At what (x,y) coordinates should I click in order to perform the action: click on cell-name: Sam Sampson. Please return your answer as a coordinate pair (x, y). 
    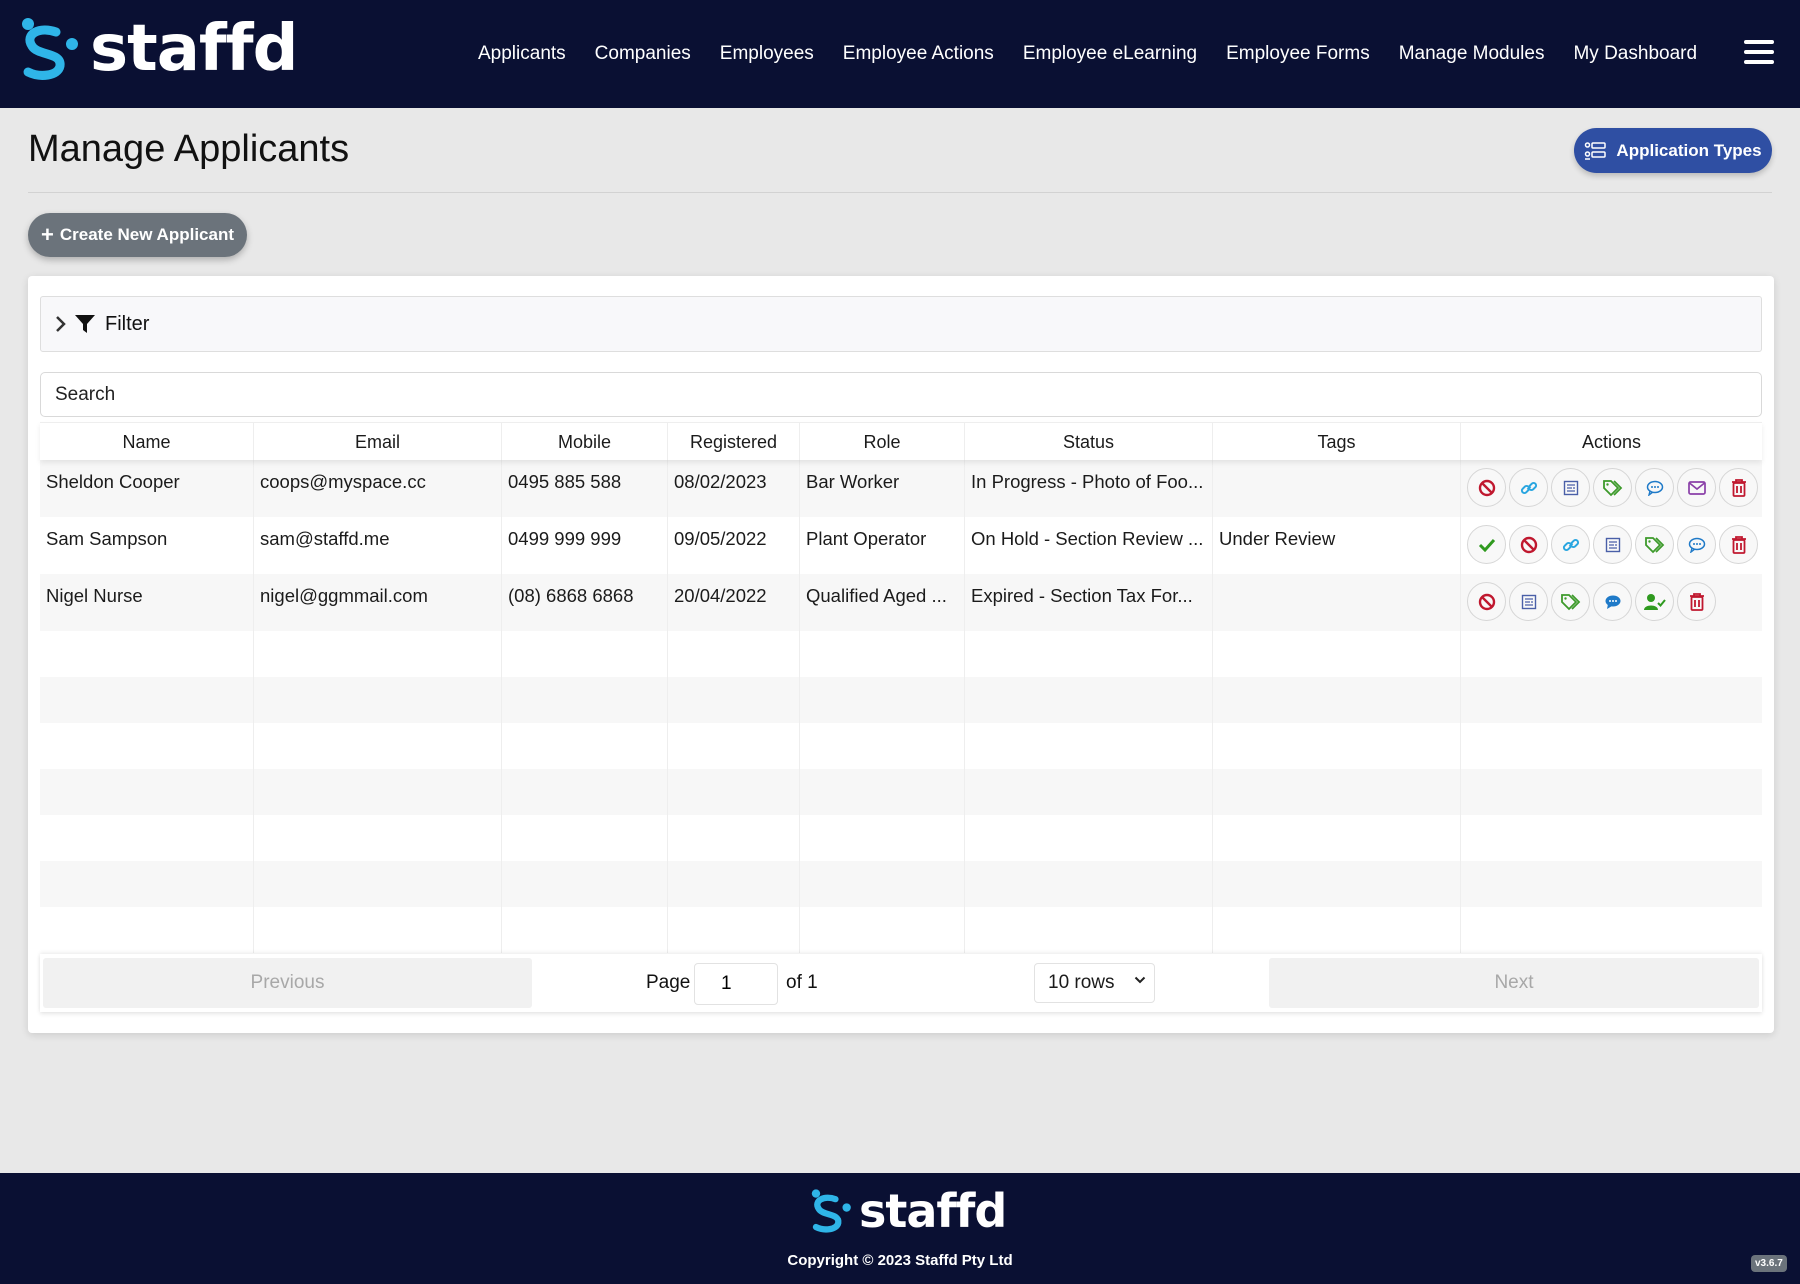
    Looking at the image, I should click on (147, 545).